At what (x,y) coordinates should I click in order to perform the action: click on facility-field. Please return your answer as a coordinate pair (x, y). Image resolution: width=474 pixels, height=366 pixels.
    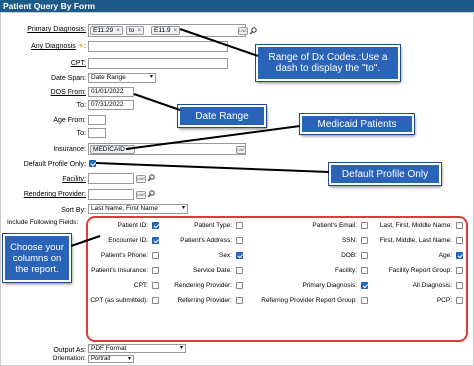
    Looking at the image, I should click on (111, 178).